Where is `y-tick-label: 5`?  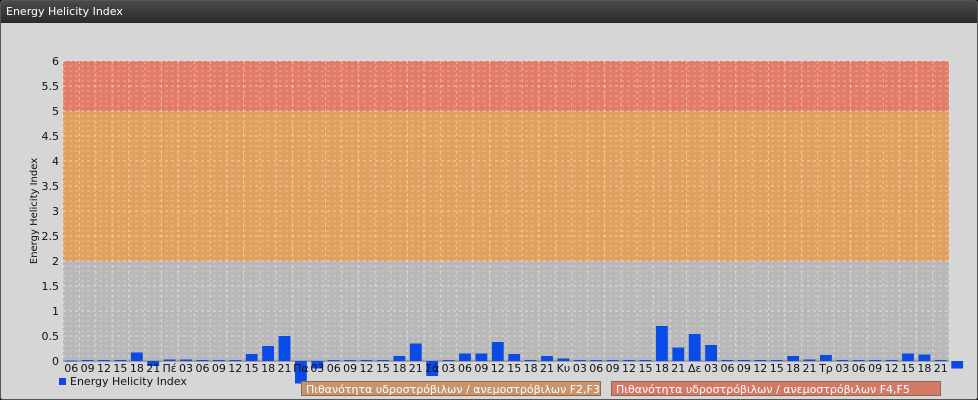
y-tick-label: 5 is located at coordinates (55, 111).